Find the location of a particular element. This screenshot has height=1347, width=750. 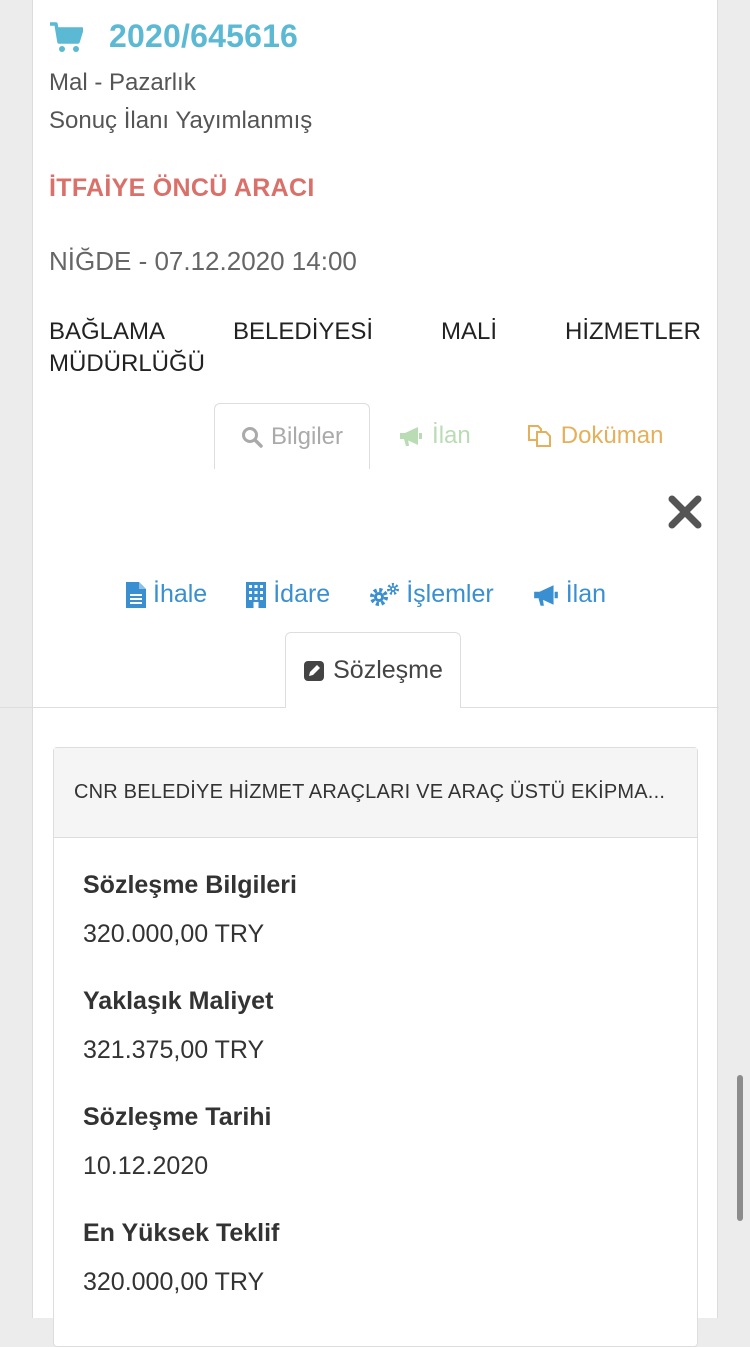

tender-status: Sonuç İlanı Yayımlanmış is located at coordinates (181, 120).